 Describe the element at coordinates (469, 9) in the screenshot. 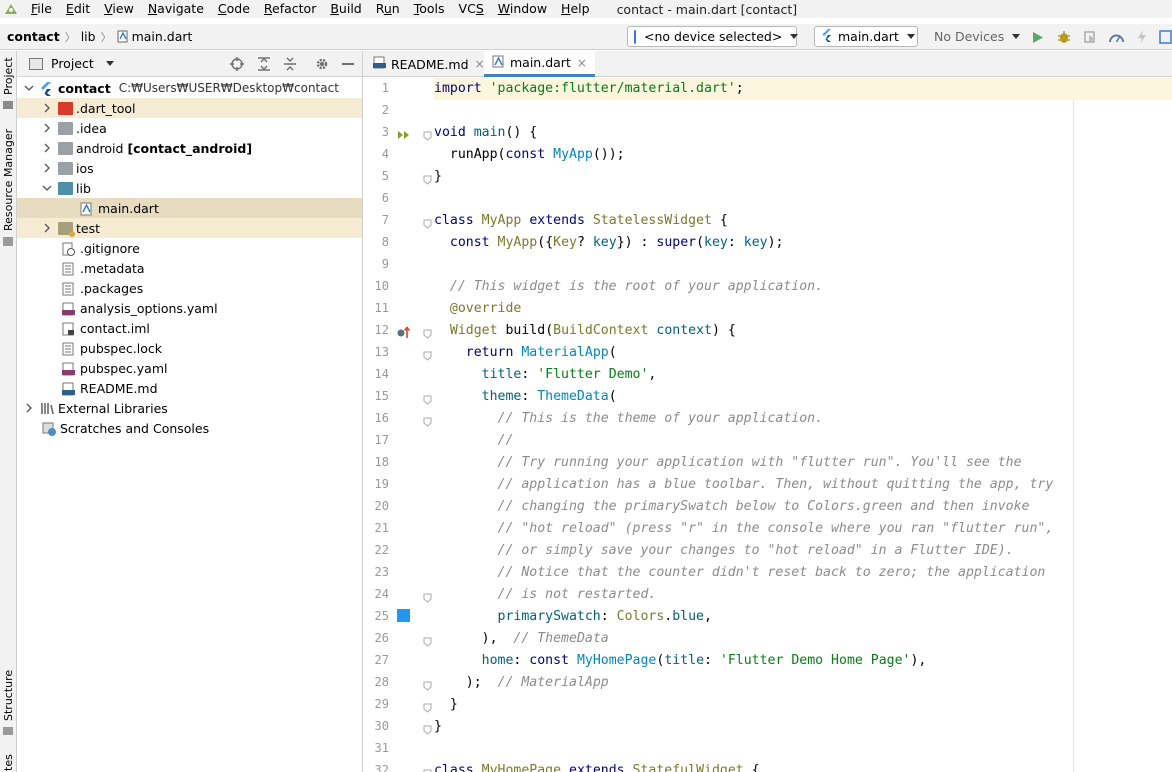

I see `menu-vcs: VCS` at that location.